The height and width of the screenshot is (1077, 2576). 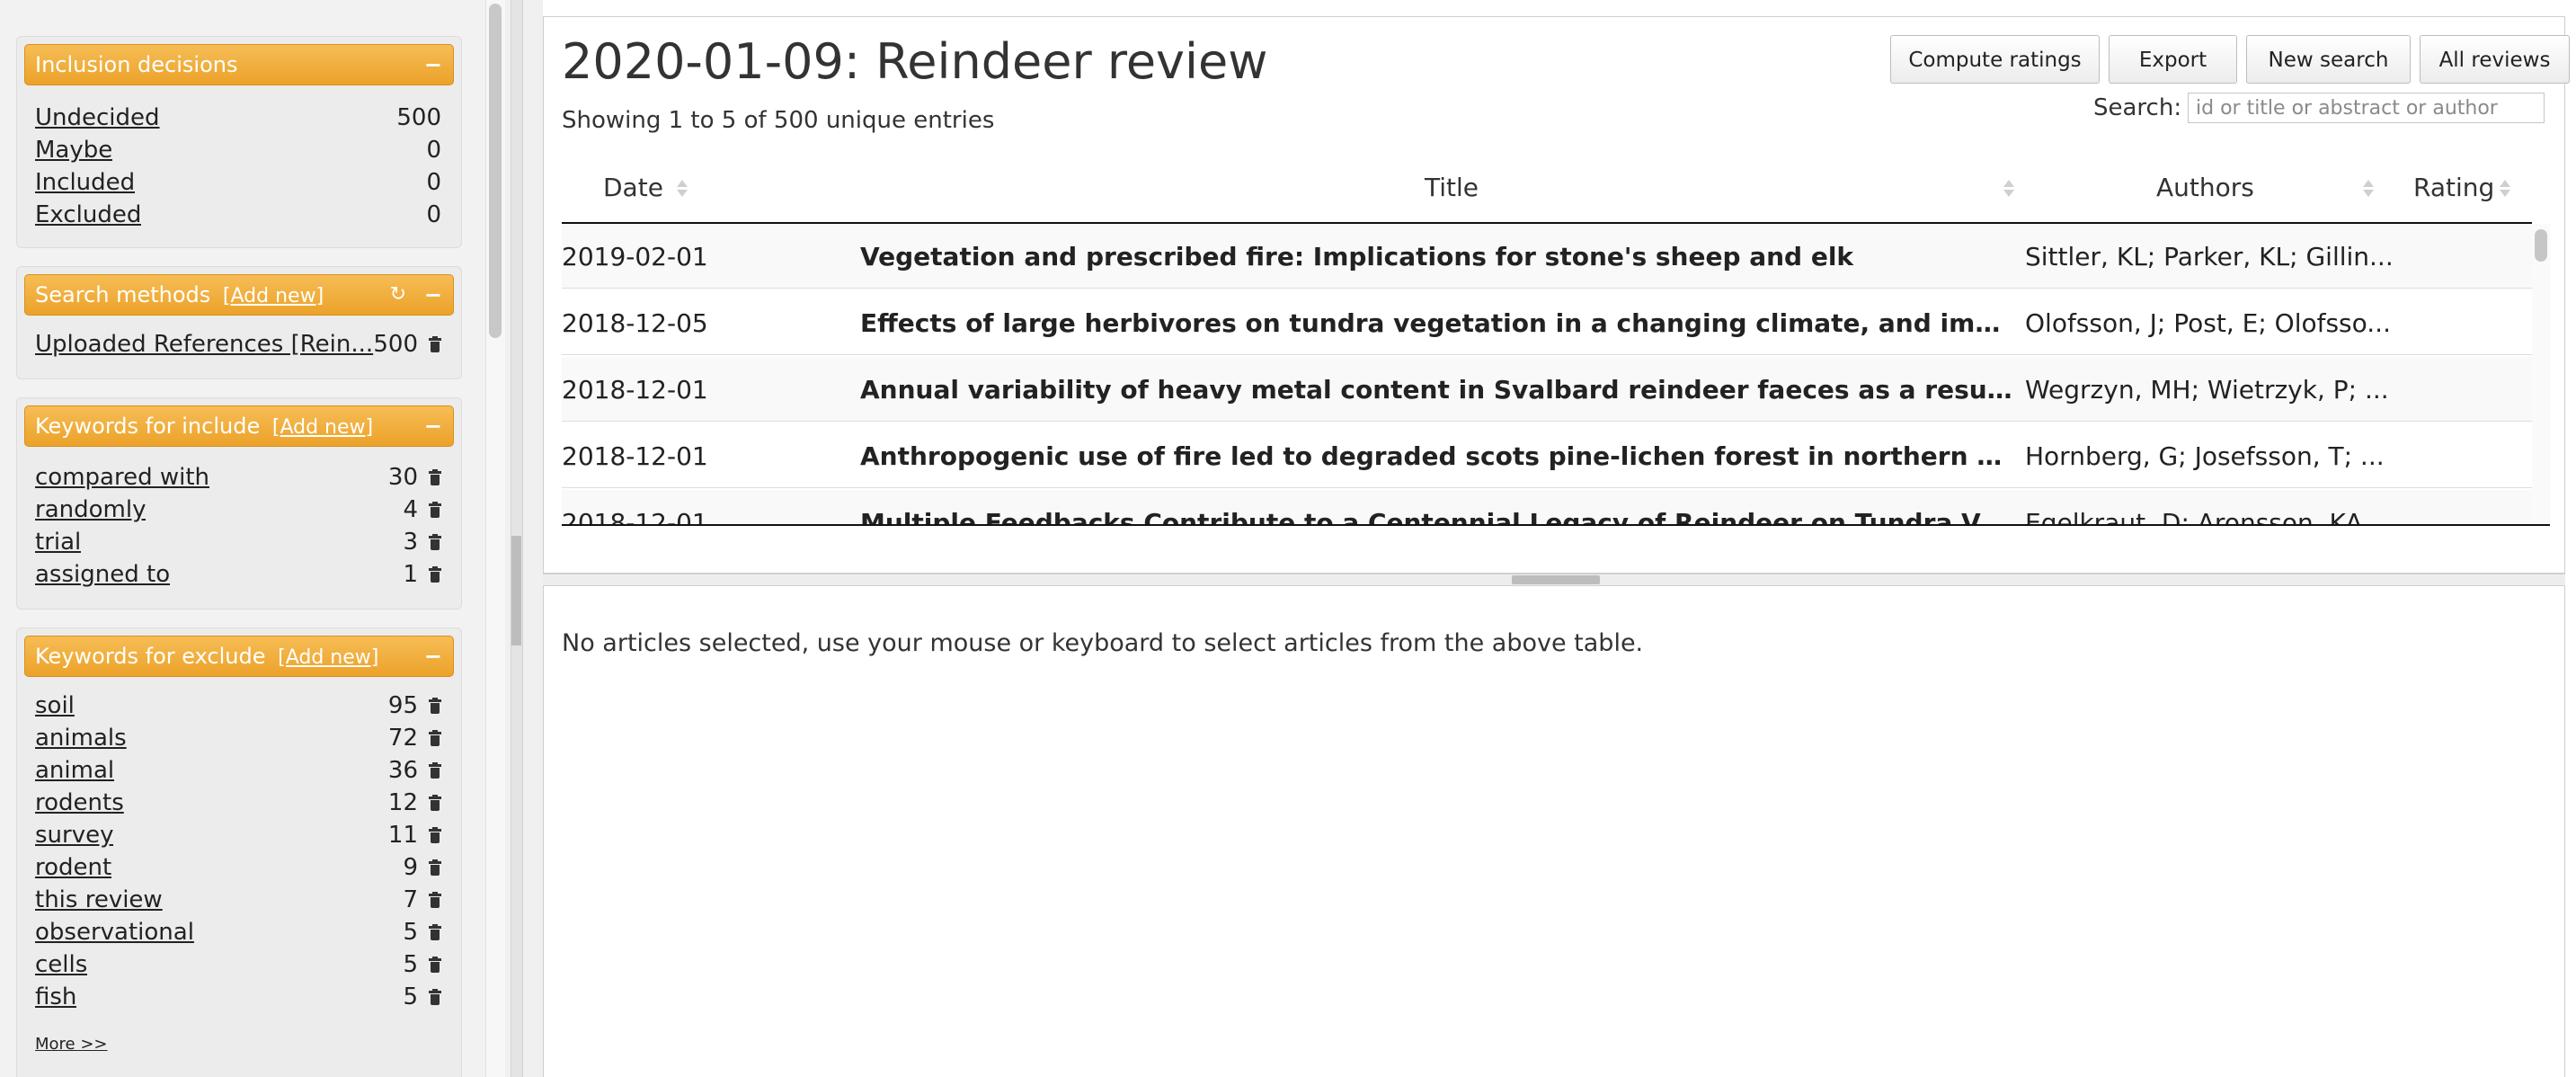 I want to click on inclusion-row: Undecided 500, so click(x=239, y=118).